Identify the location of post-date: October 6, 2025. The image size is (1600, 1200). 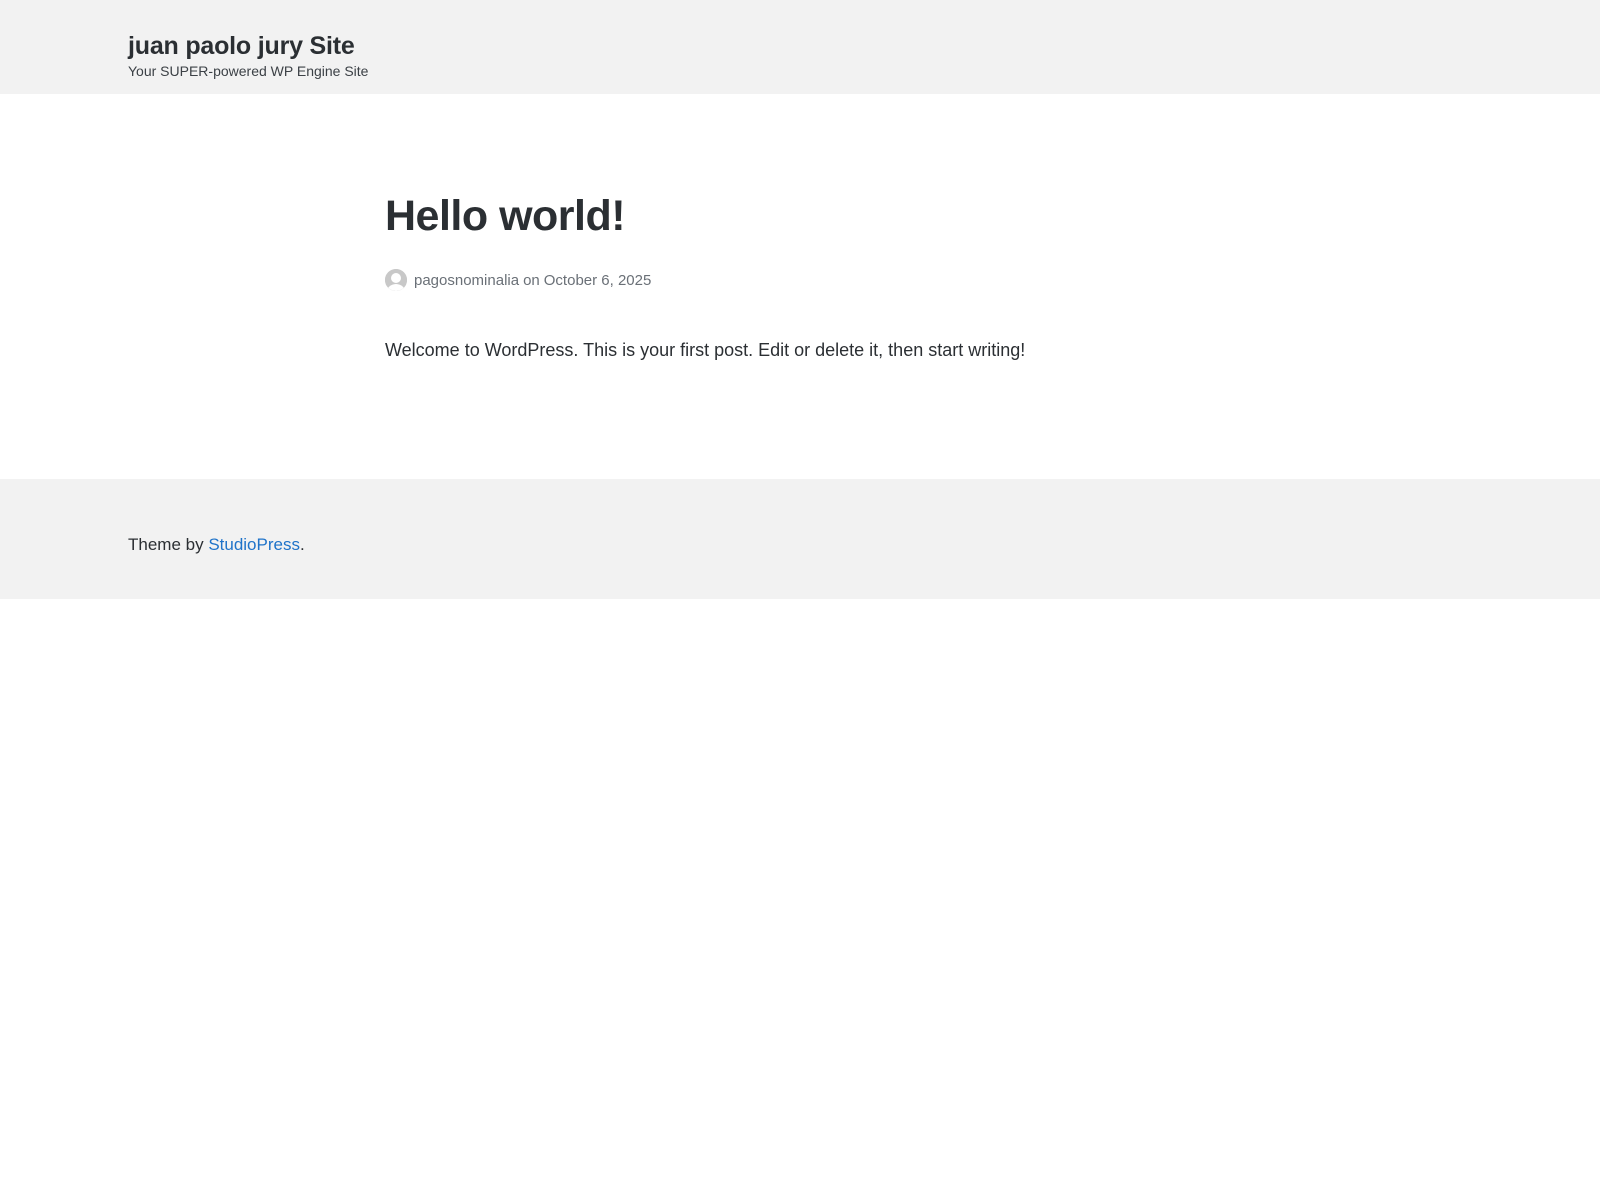
(598, 280).